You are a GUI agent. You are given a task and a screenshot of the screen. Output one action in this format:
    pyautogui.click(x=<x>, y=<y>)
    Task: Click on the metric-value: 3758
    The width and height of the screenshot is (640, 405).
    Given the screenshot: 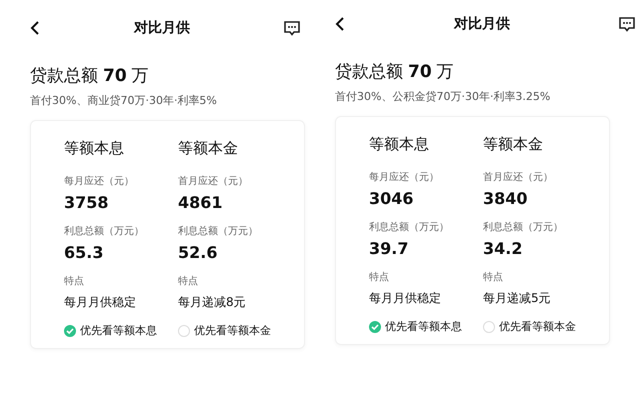 What is the action you would take?
    pyautogui.click(x=87, y=202)
    